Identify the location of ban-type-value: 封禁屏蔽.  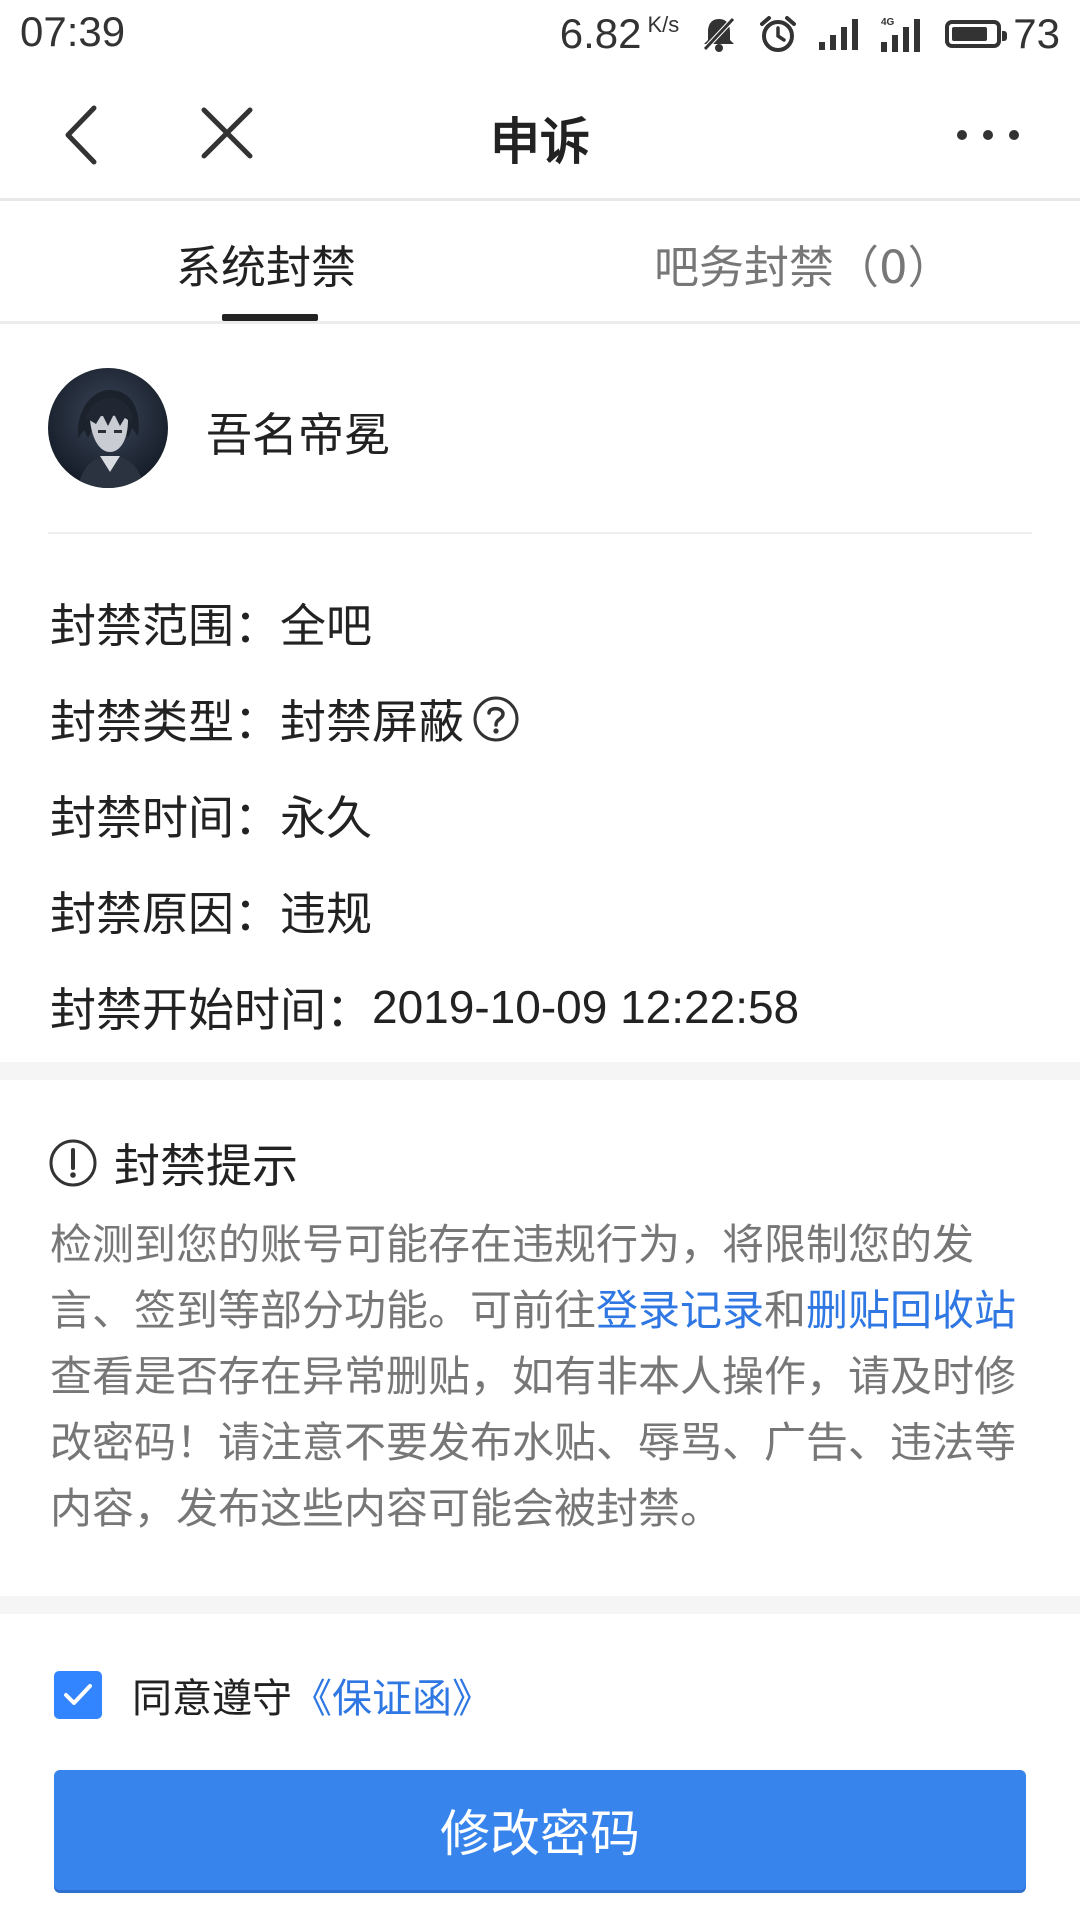
(372, 722).